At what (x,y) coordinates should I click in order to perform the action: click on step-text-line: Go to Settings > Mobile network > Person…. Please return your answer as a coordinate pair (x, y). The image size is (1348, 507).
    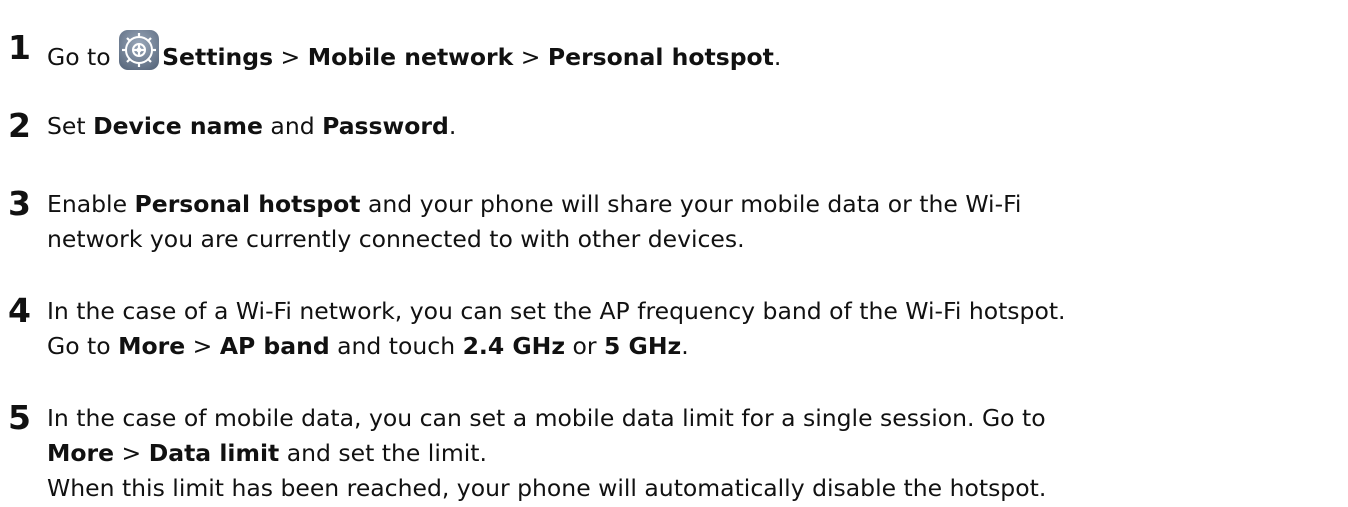
    Looking at the image, I should click on (414, 52).